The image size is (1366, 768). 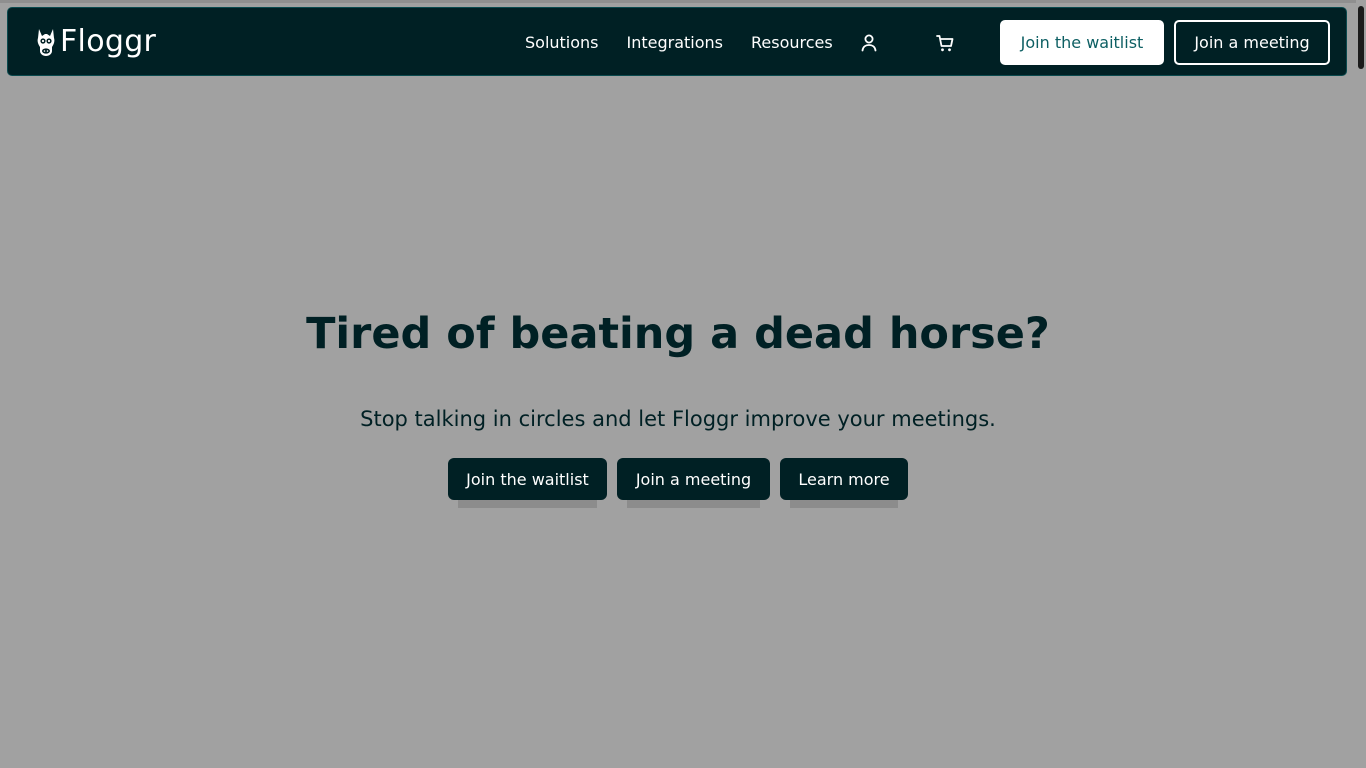 What do you see at coordinates (1361, 37) in the screenshot?
I see `scrollbar-thumb` at bounding box center [1361, 37].